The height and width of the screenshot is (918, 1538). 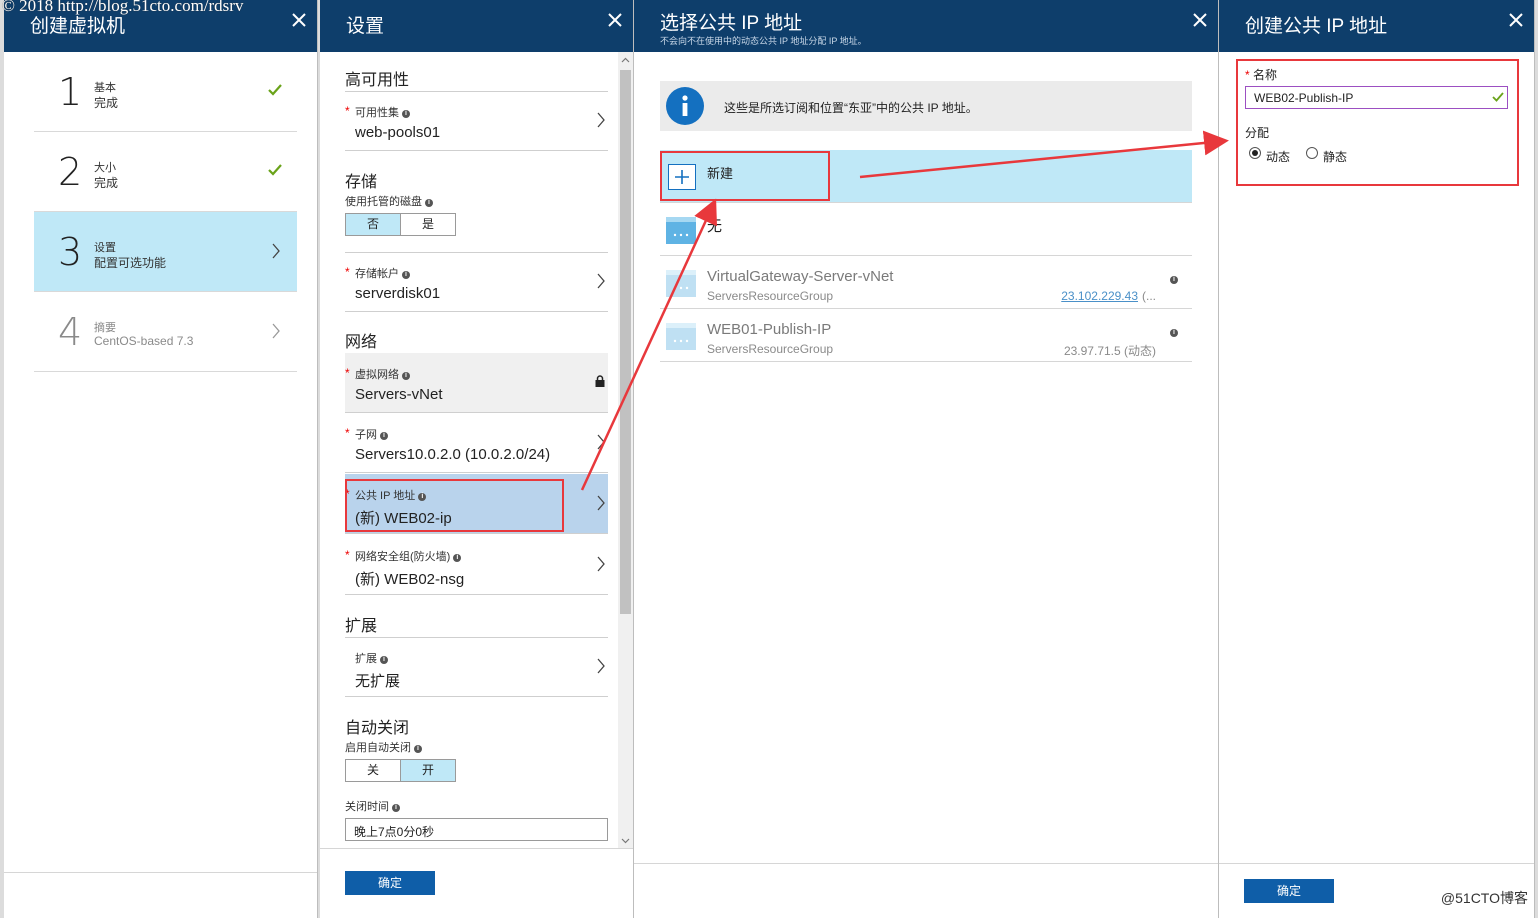 What do you see at coordinates (427, 224) in the screenshot?
I see `toggle-option-yes: 是` at bounding box center [427, 224].